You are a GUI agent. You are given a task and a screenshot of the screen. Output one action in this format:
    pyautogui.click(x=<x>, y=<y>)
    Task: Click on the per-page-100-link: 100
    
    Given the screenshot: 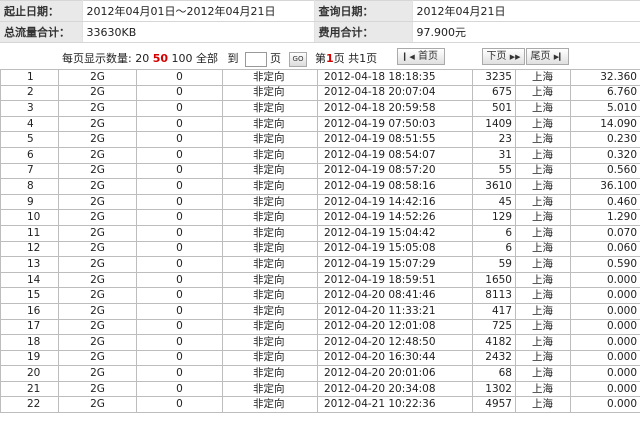 What is the action you would take?
    pyautogui.click(x=182, y=58)
    